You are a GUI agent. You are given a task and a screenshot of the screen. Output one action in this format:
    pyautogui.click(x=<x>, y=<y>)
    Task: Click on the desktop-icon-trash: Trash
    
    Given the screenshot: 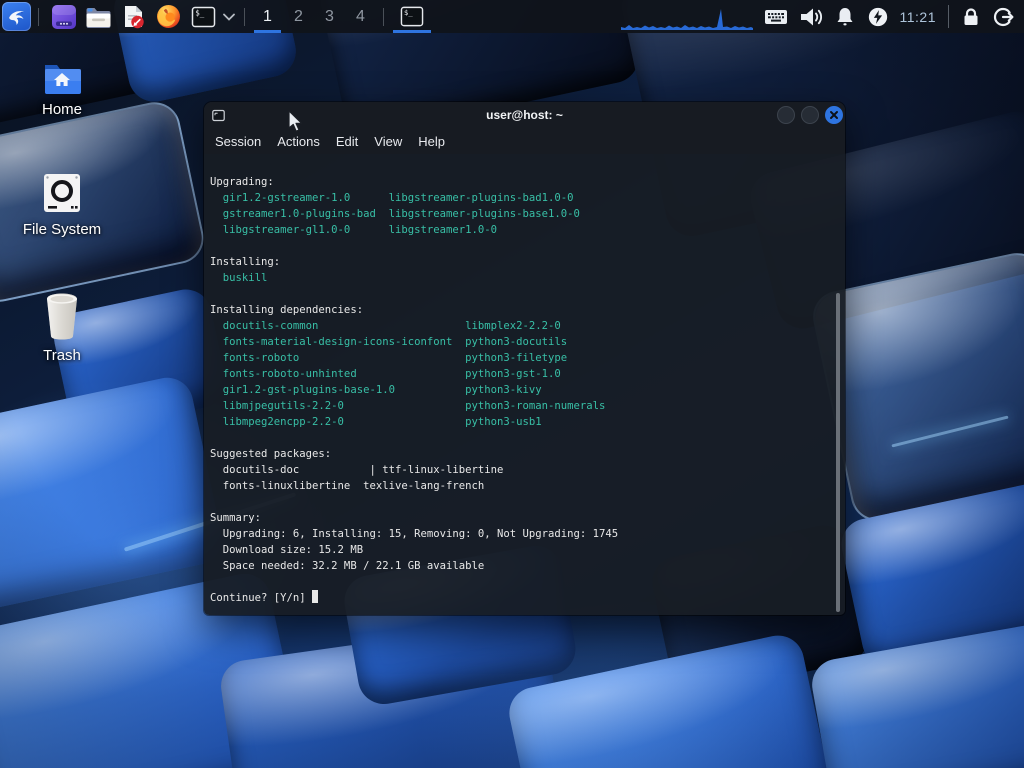 What is the action you would take?
    pyautogui.click(x=62, y=328)
    